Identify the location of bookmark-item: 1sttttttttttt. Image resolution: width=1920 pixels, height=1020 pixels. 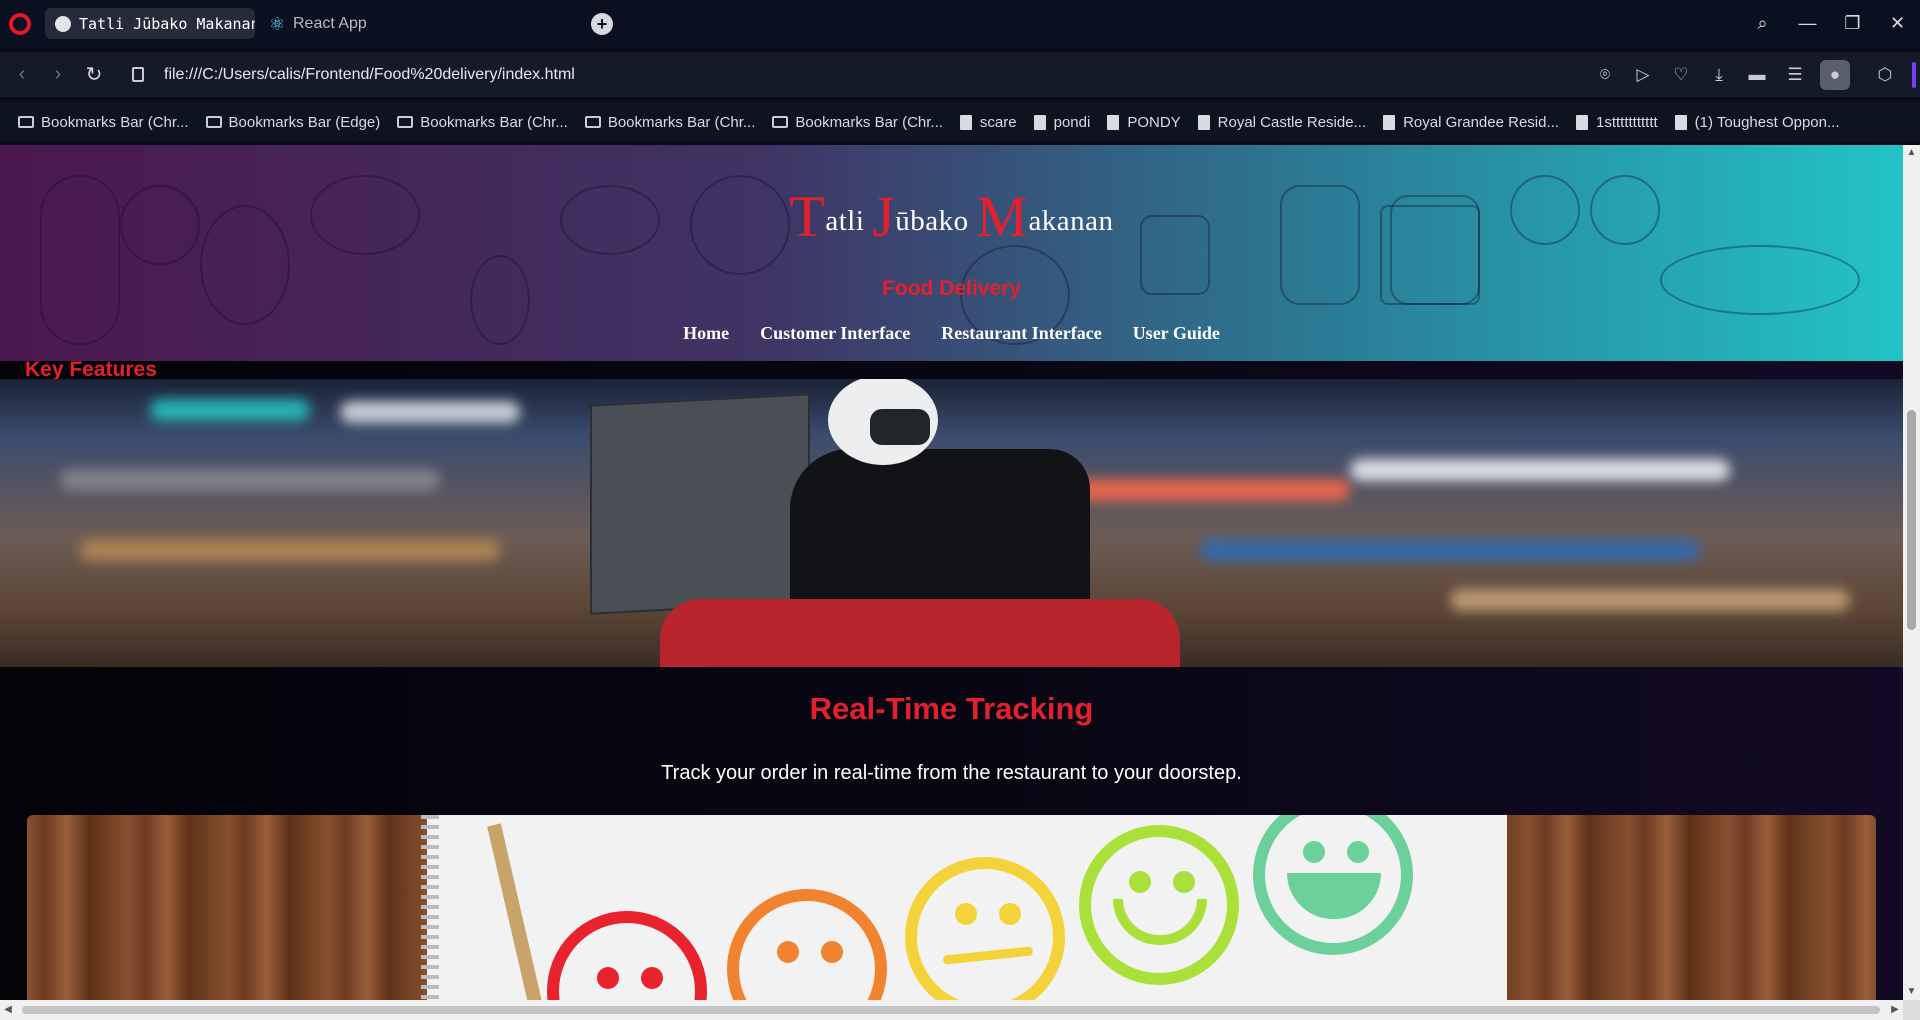
(1616, 122).